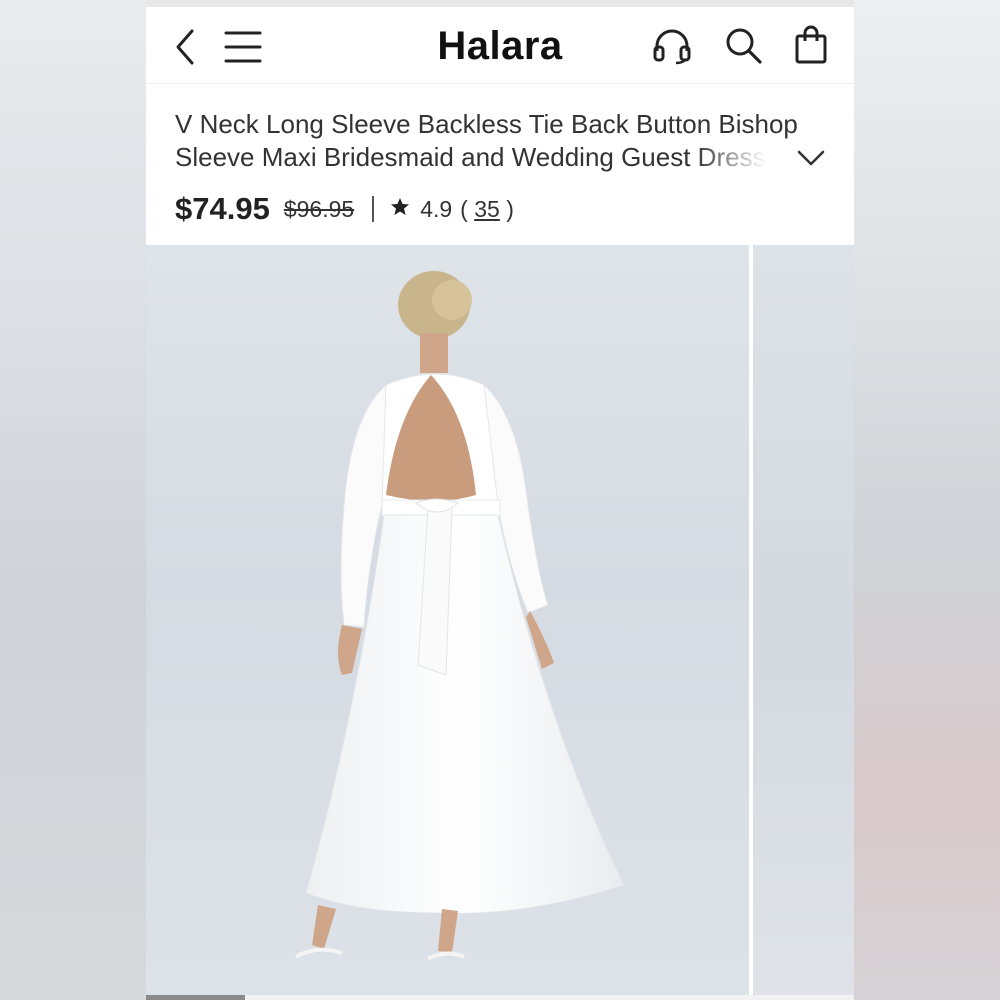 This screenshot has width=1000, height=1000. I want to click on review-count-link: 35, so click(487, 209).